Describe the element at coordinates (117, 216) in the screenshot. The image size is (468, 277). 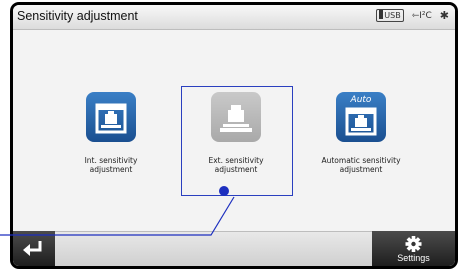
I see `callout-line` at that location.